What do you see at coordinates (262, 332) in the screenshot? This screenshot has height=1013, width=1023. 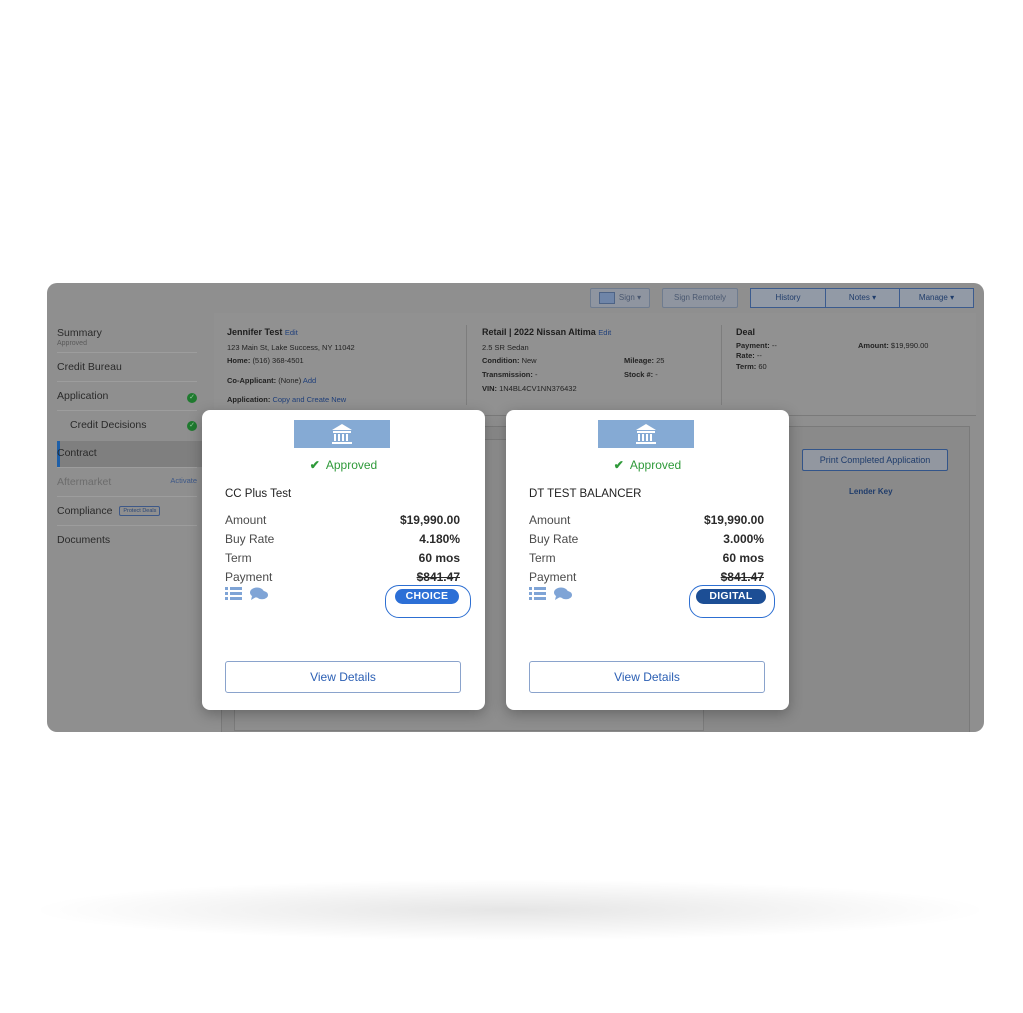 I see `applicant-name: Jennifer Test Edit` at bounding box center [262, 332].